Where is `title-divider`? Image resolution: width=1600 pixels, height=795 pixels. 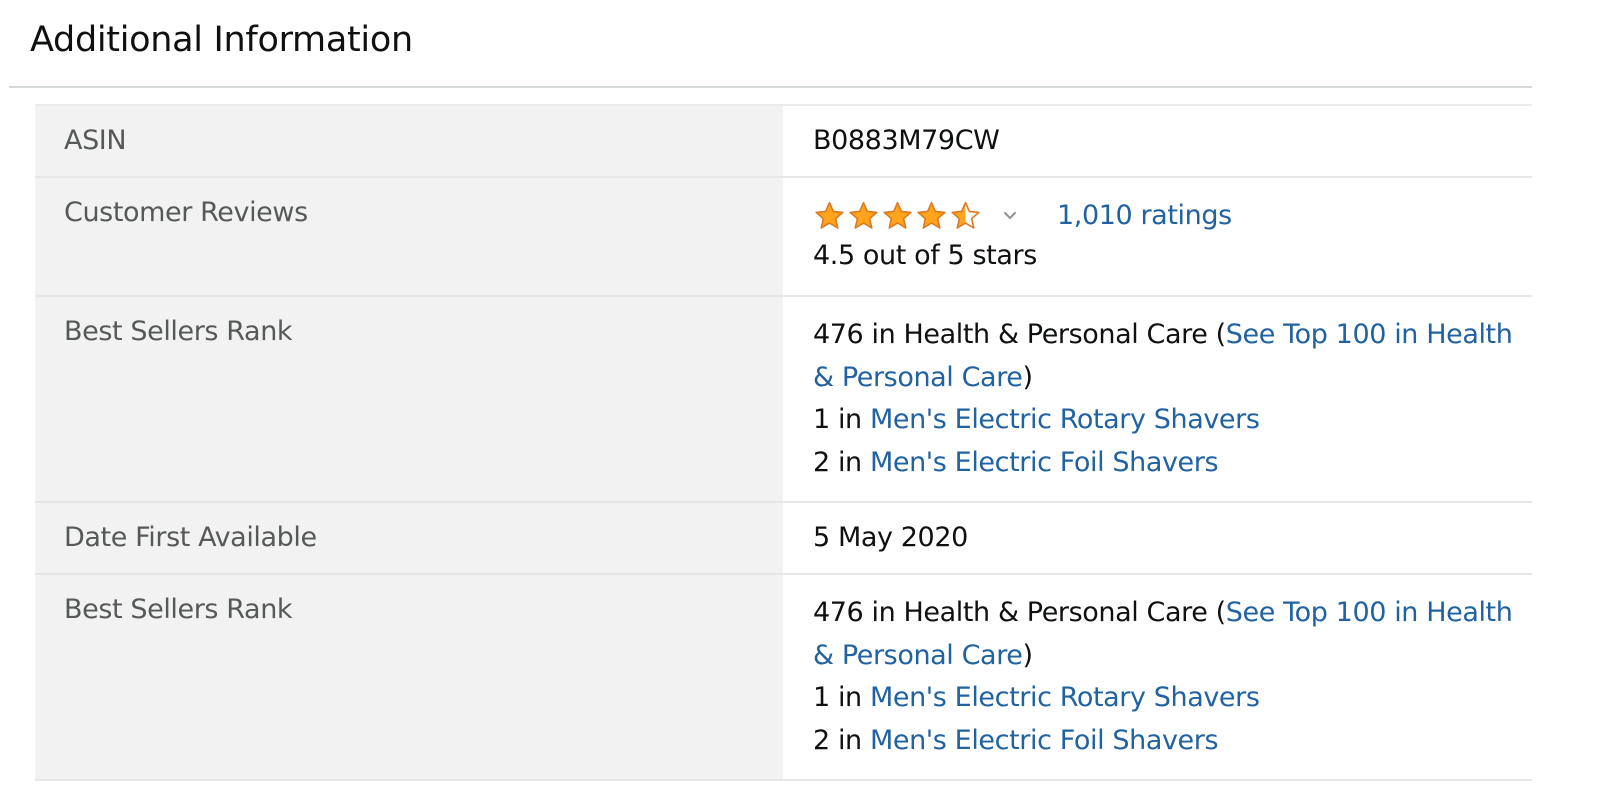
title-divider is located at coordinates (770, 87).